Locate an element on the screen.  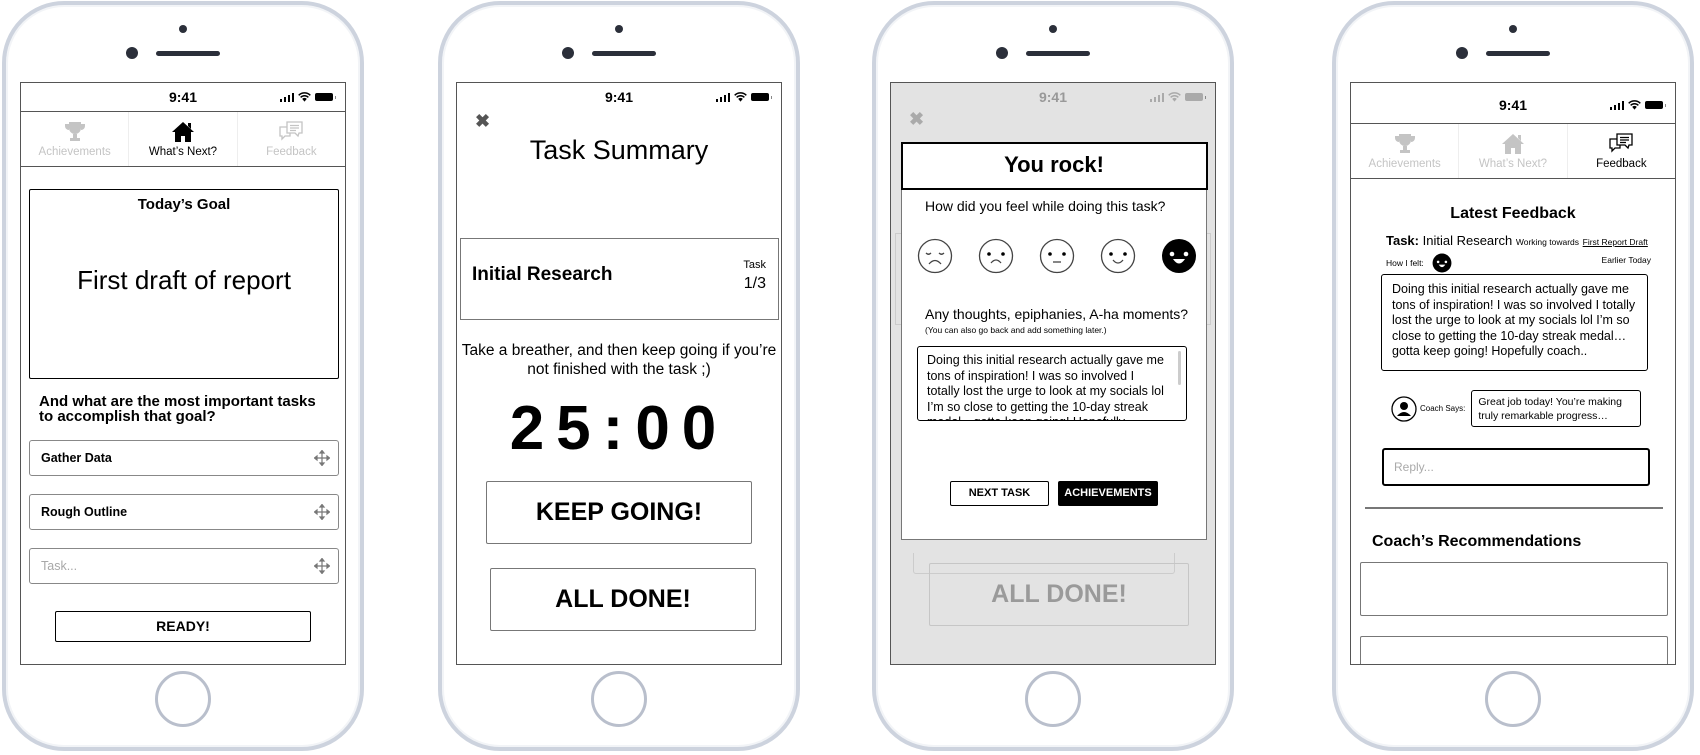
feedback-timestamp: Earlier Today is located at coordinates (1626, 260).